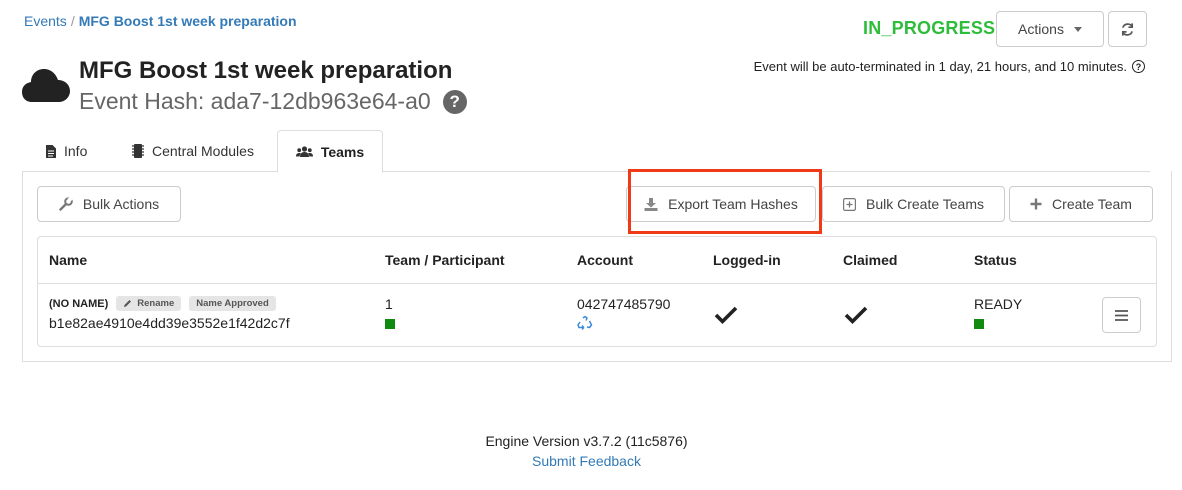  What do you see at coordinates (68, 260) in the screenshot?
I see `column-header-name: Name` at bounding box center [68, 260].